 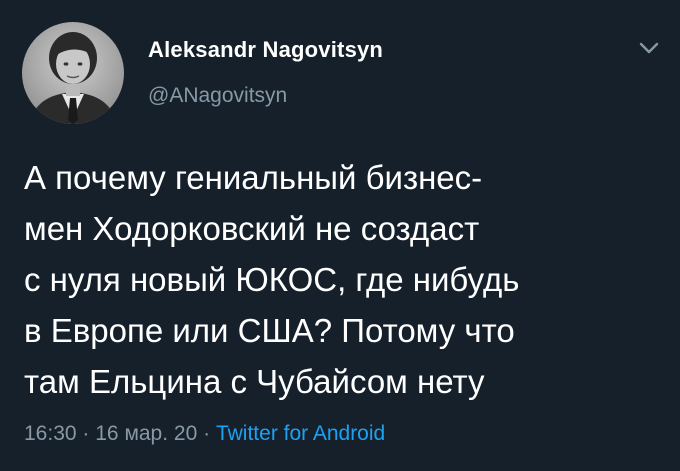 I want to click on profile-photo-image, so click(x=73, y=73).